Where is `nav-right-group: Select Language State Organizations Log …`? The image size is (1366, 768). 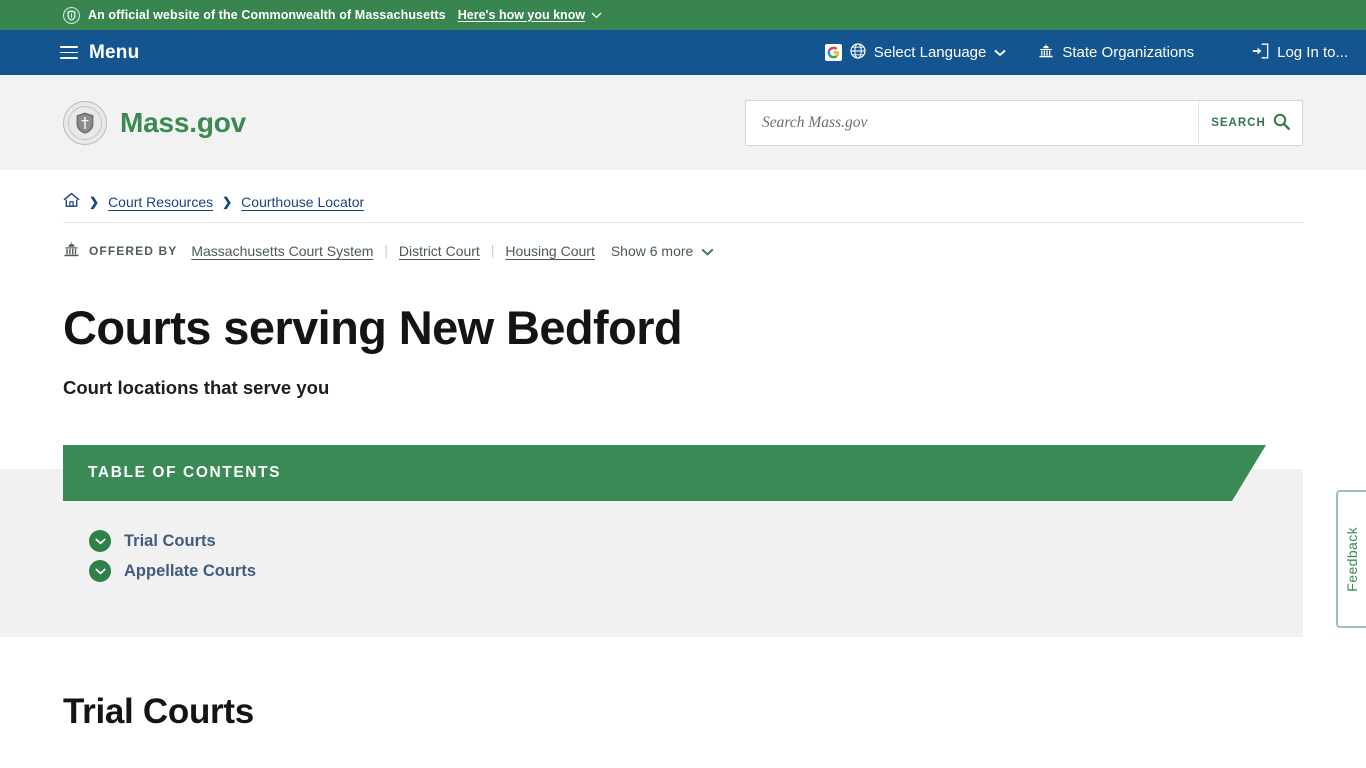 nav-right-group: Select Language State Organizations Log … is located at coordinates (1086, 52).